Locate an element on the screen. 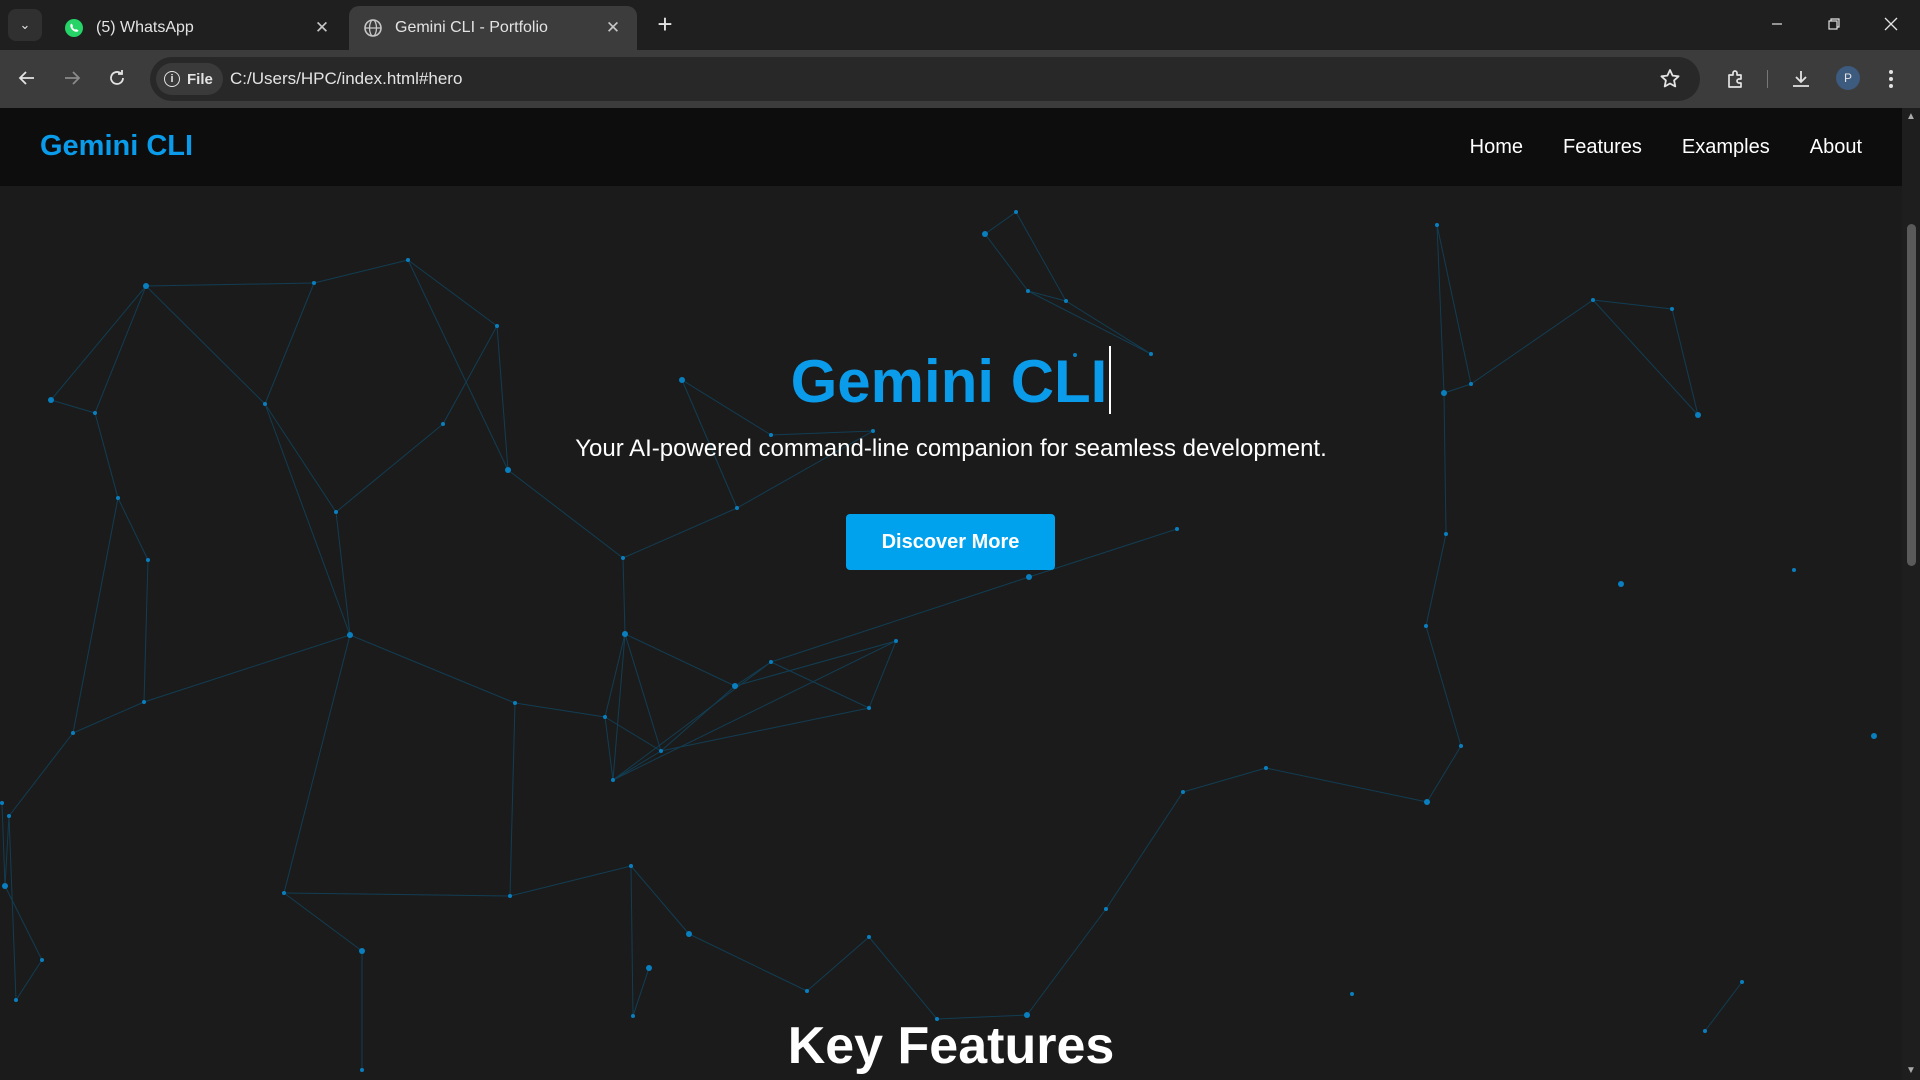  address-bar: i File C:/Users/HPC/index.html#hero is located at coordinates (925, 79).